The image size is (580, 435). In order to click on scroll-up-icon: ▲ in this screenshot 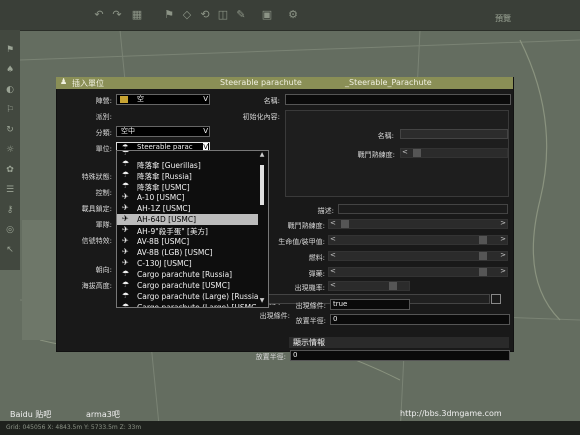, I will do `click(262, 155)`.